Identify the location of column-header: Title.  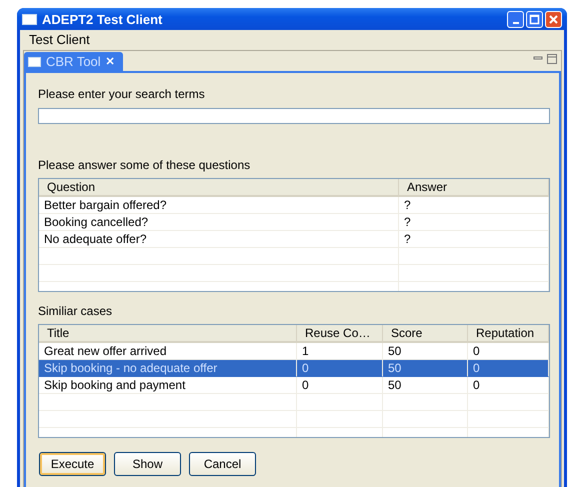
(168, 333).